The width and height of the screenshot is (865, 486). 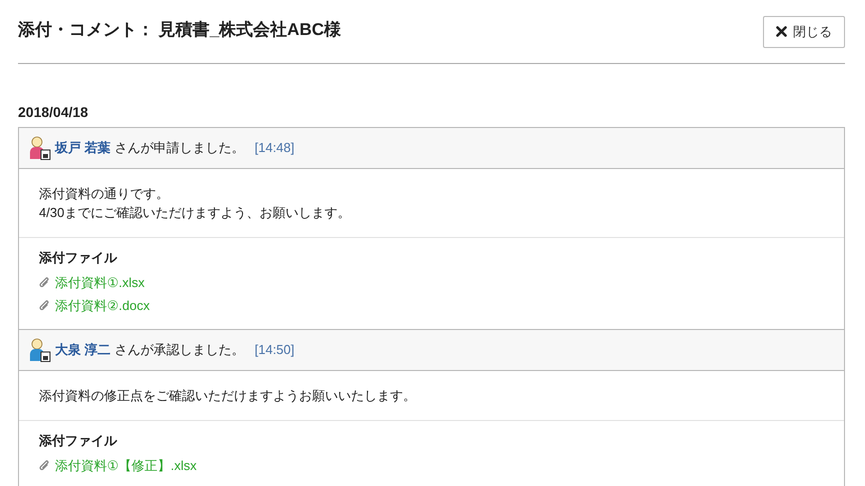 What do you see at coordinates (781, 32) in the screenshot?
I see `close-icon` at bounding box center [781, 32].